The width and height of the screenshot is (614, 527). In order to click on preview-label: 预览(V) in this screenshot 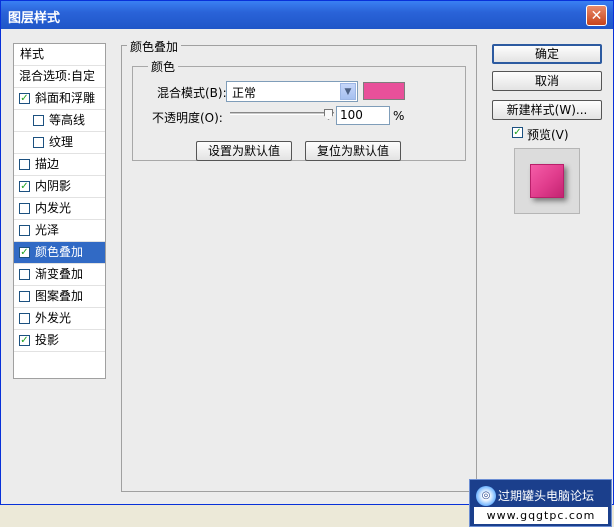, I will do `click(548, 135)`.